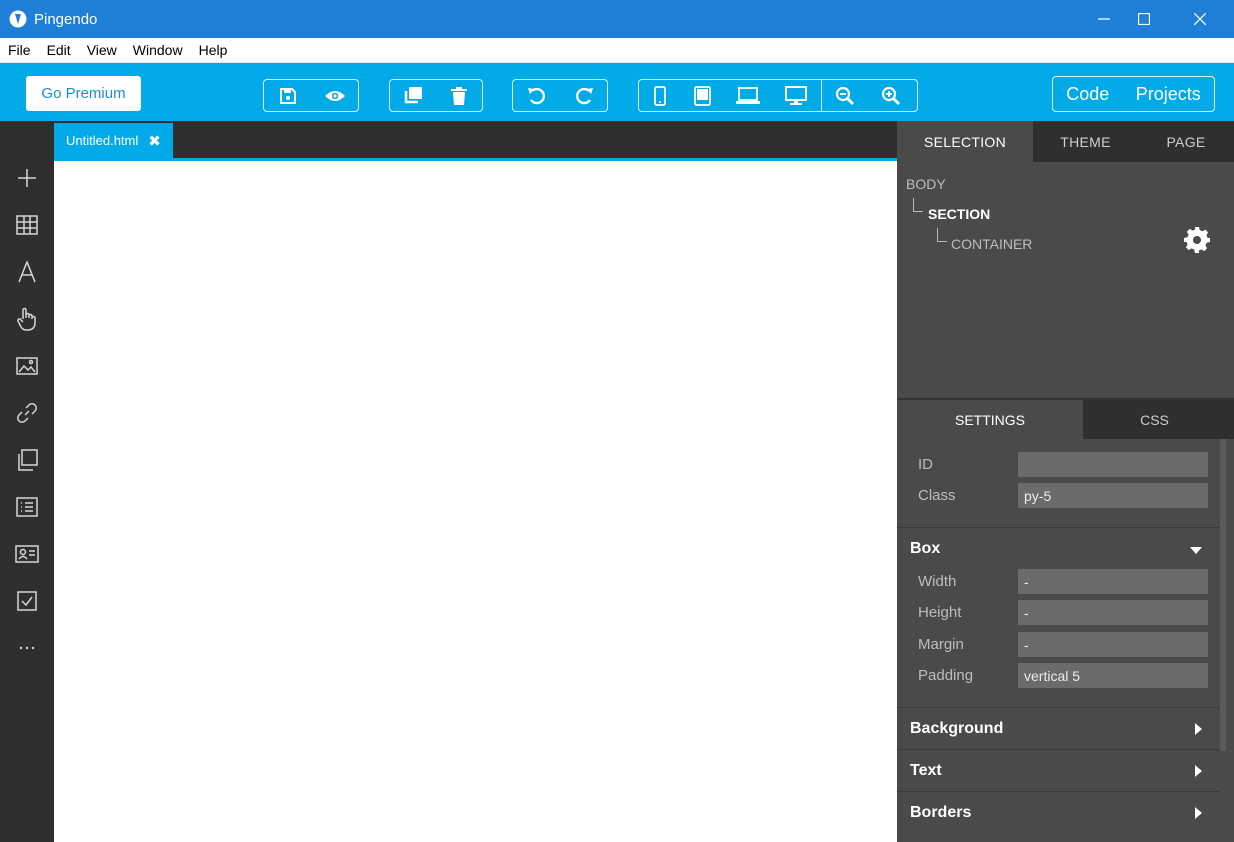  I want to click on duplicate-icon, so click(413, 94).